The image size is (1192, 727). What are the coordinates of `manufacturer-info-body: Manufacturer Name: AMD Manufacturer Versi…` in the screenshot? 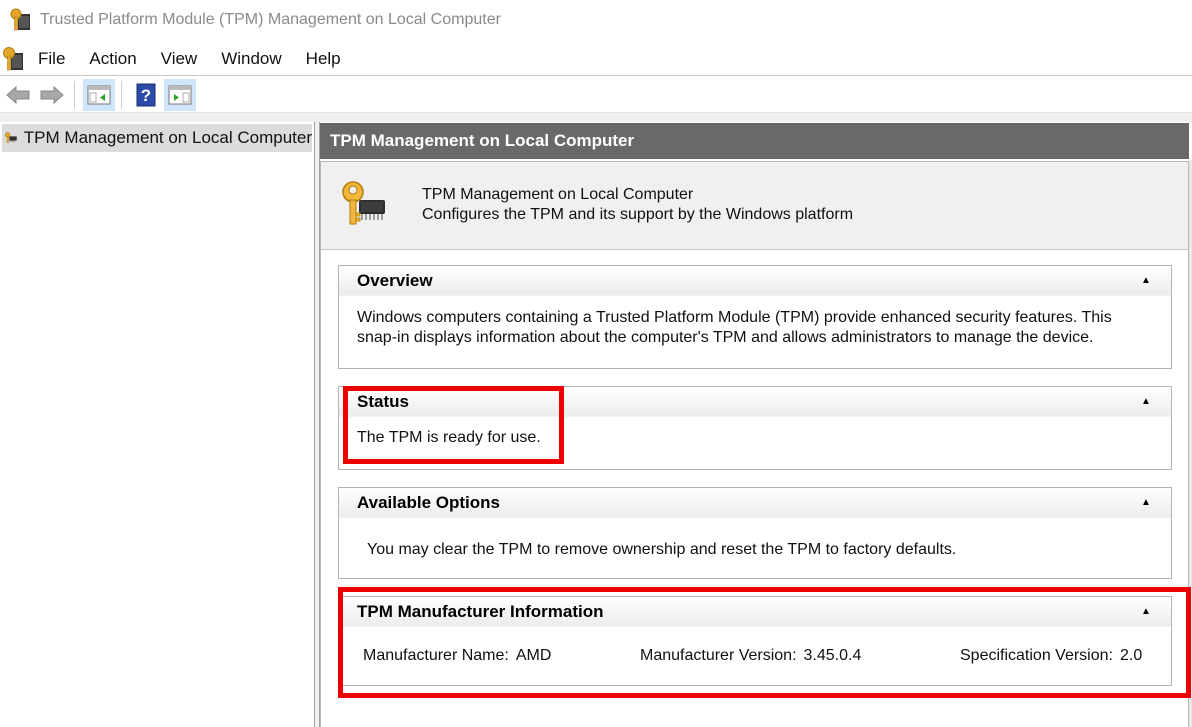 It's located at (755, 656).